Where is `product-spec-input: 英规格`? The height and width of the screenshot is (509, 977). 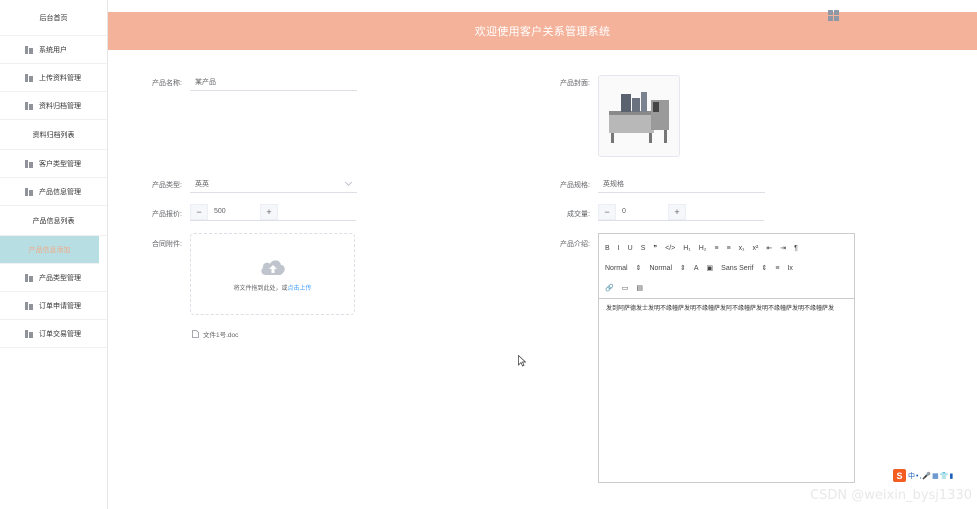 product-spec-input: 英规格 is located at coordinates (681, 184).